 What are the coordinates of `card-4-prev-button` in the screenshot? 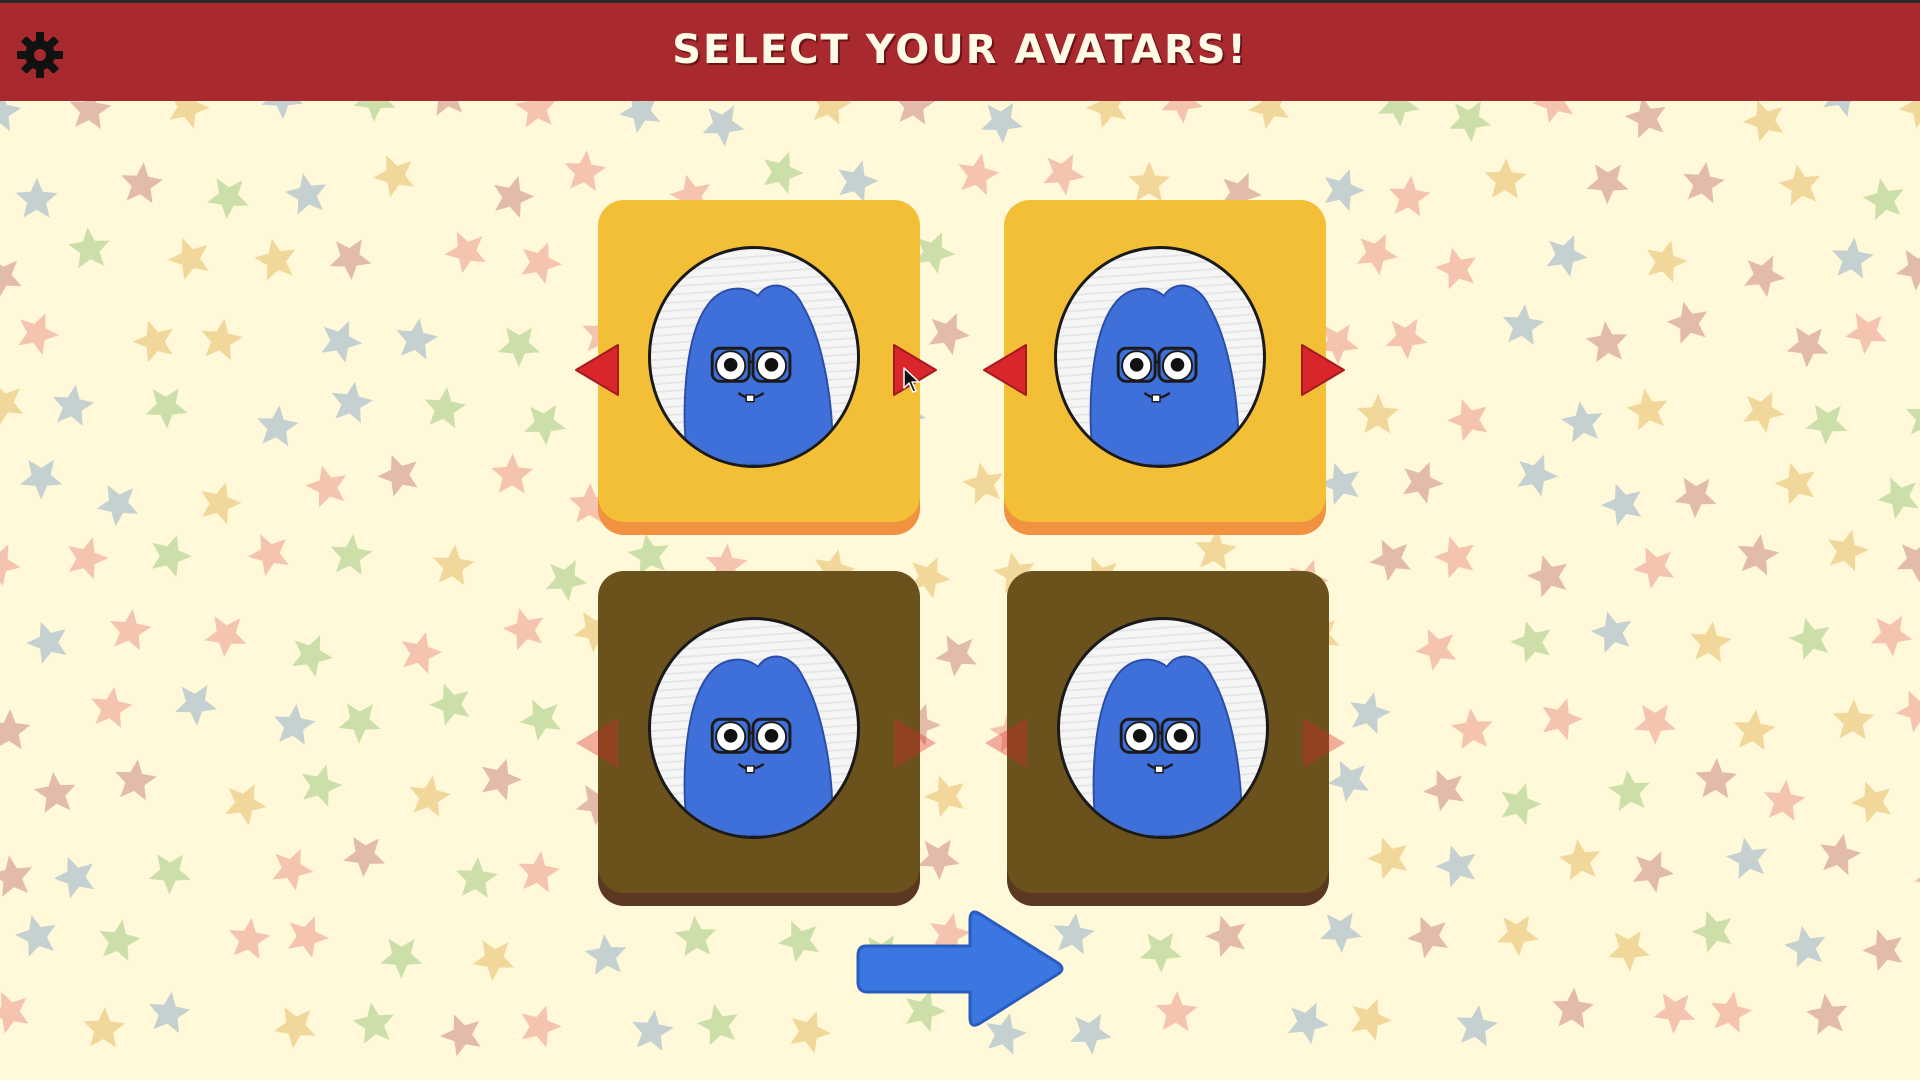 It's located at (1005, 743).